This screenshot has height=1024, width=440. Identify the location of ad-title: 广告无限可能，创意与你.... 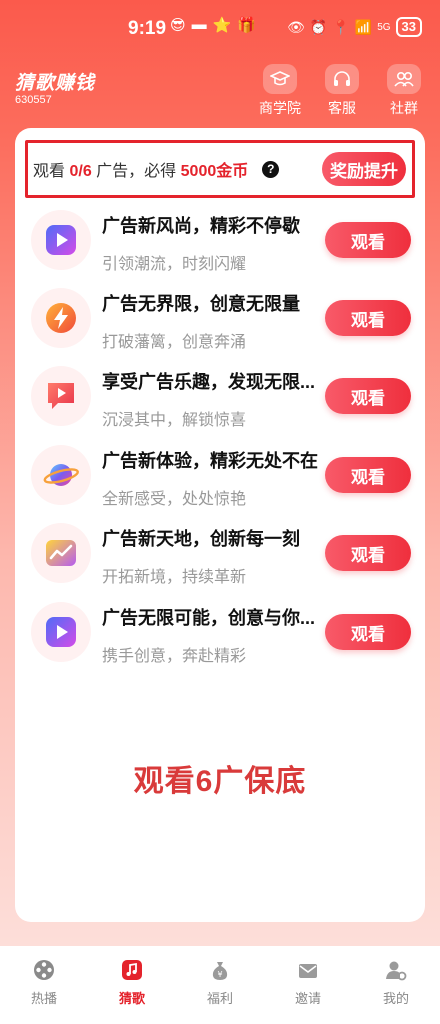
(209, 618).